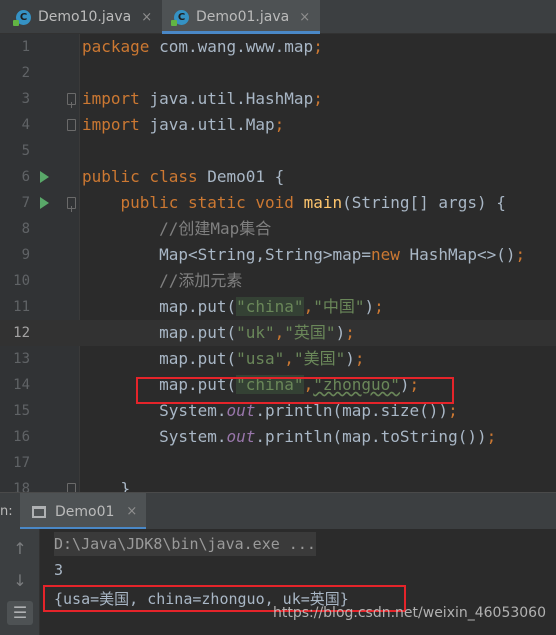 Image resolution: width=556 pixels, height=635 pixels. I want to click on code-token: Demo01 {, so click(246, 176).